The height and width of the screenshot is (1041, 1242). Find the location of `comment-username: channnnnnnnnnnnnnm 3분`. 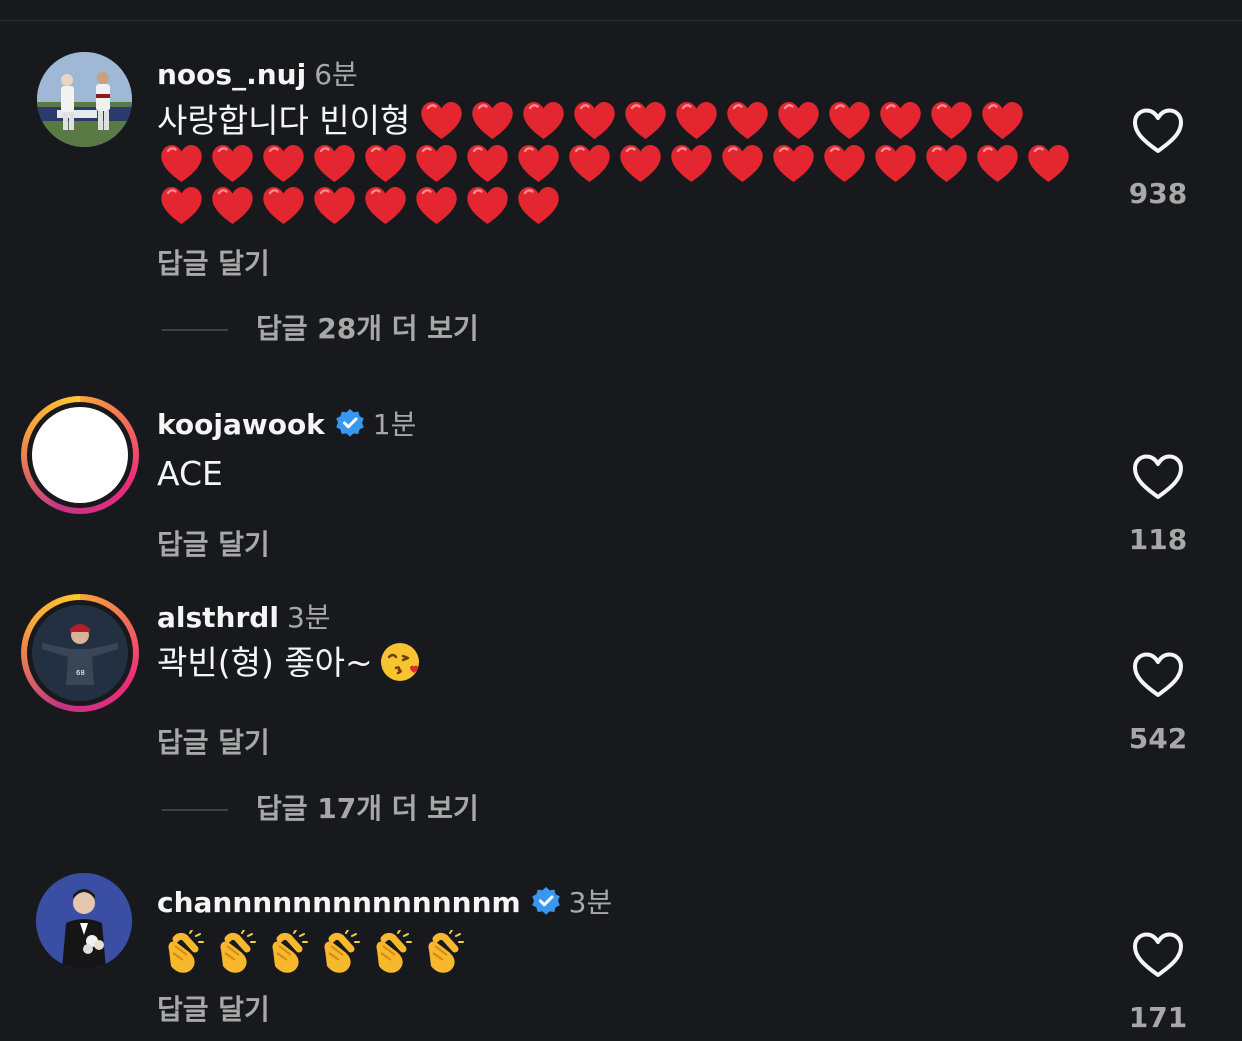

comment-username: channnnnnnnnnnnnnm 3분 is located at coordinates (384, 901).